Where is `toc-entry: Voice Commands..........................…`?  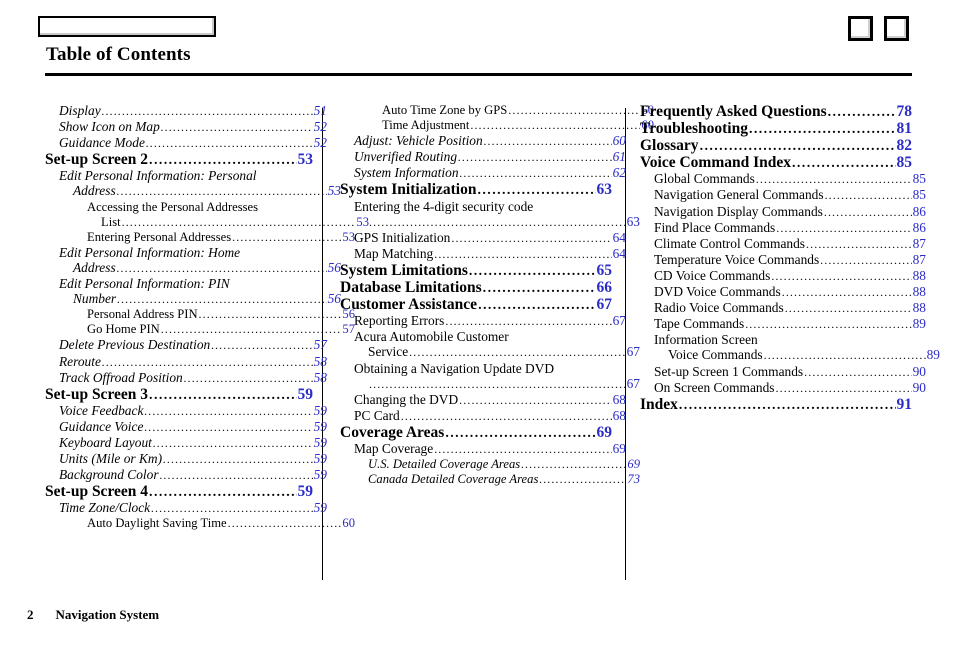 toc-entry: Voice Commands..........................… is located at coordinates (790, 355).